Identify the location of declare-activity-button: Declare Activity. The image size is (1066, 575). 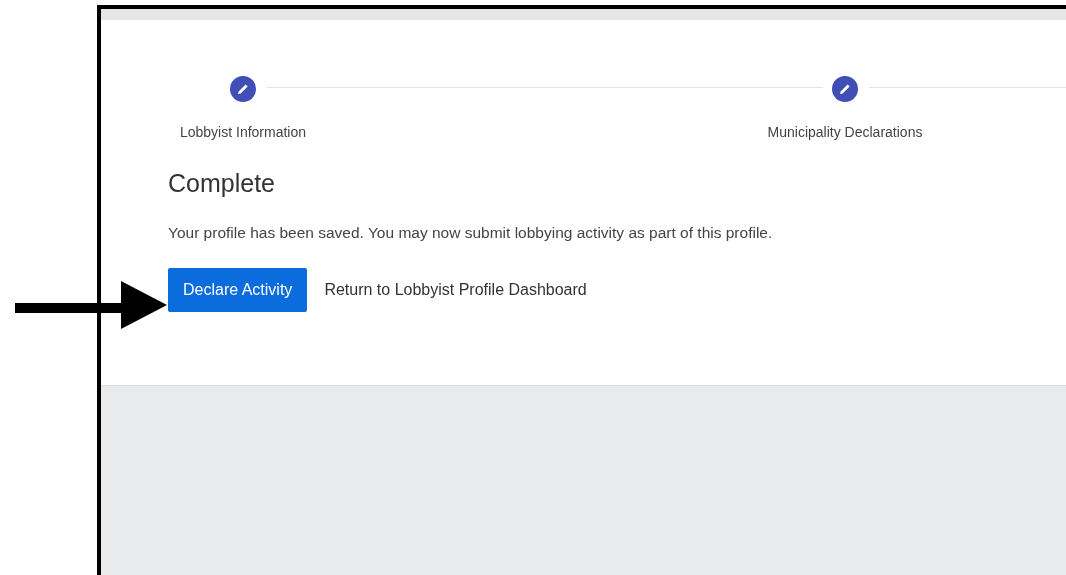
(238, 290).